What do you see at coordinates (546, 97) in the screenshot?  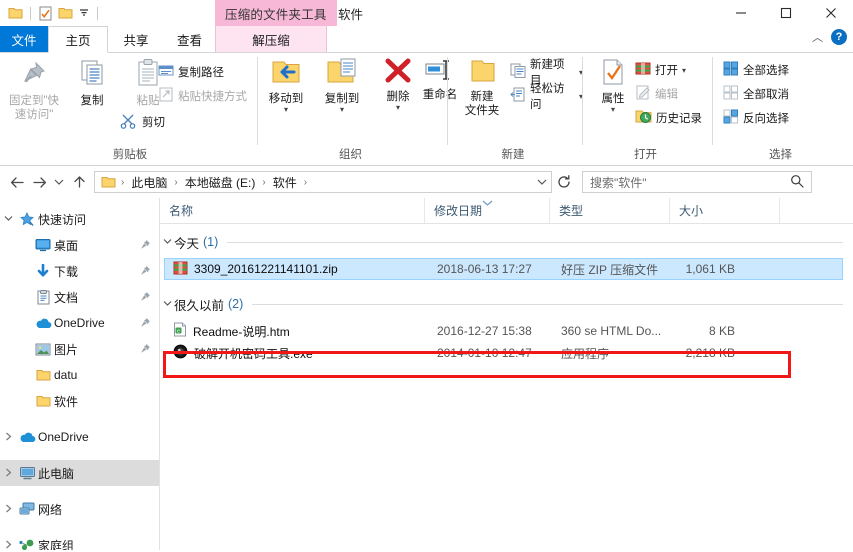 I see `easy-access-button: 轻松访问 ▾` at bounding box center [546, 97].